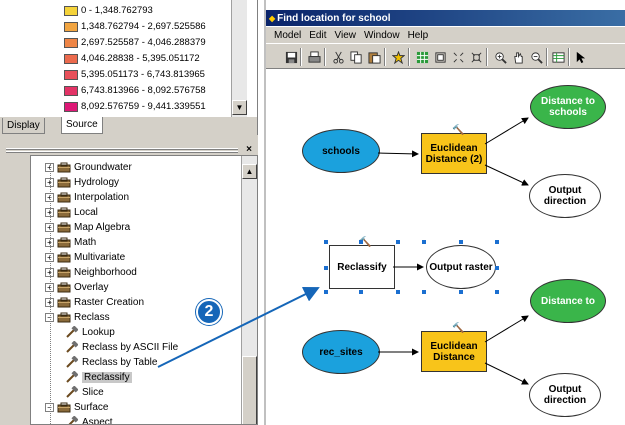  I want to click on menu-edit: Edit, so click(317, 35).